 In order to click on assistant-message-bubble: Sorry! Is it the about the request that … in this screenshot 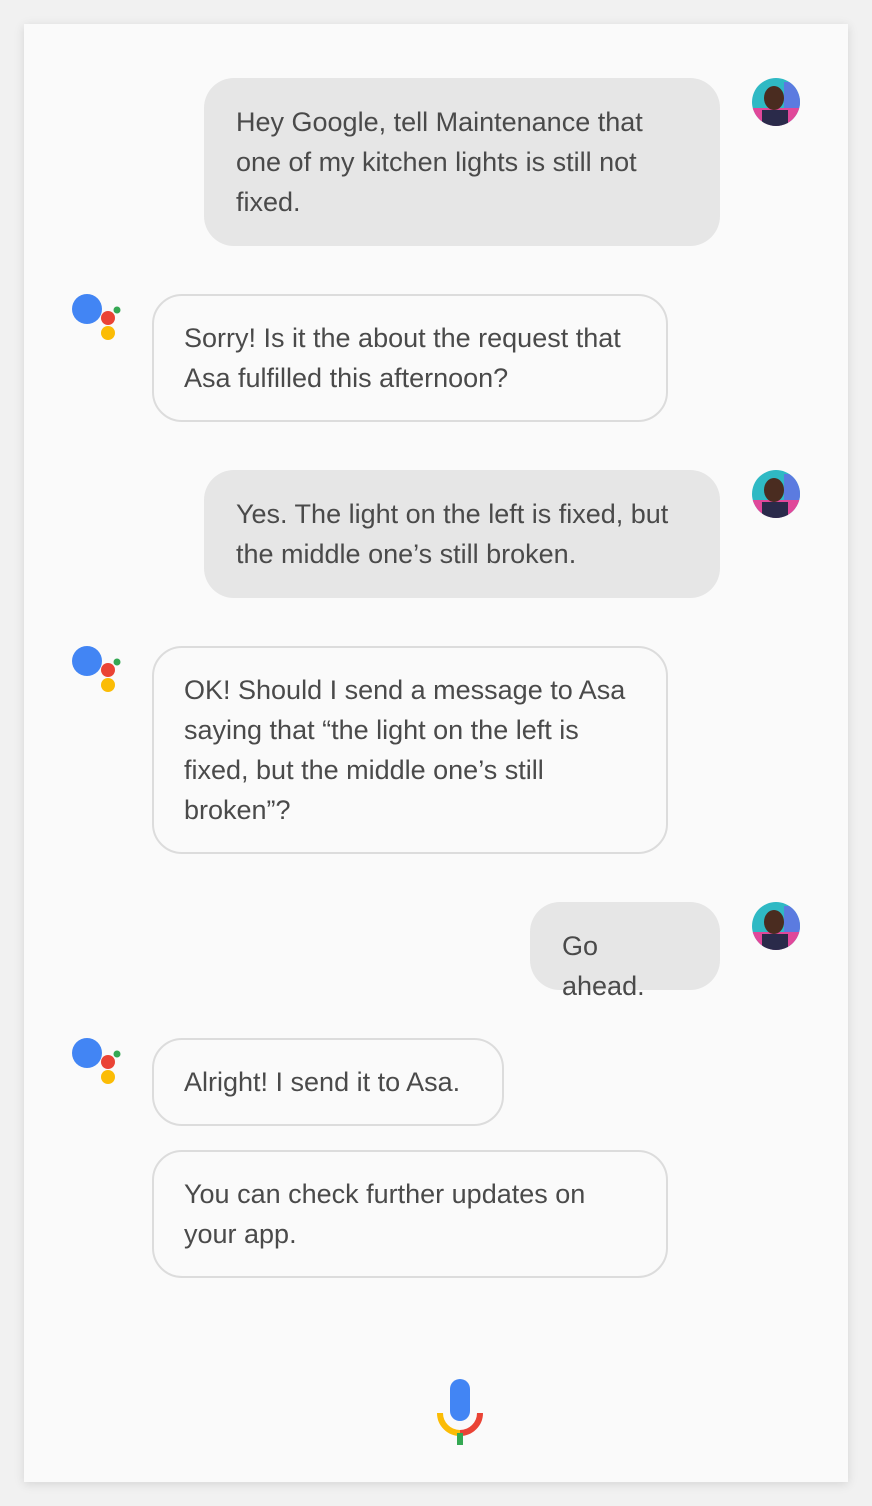, I will do `click(410, 358)`.